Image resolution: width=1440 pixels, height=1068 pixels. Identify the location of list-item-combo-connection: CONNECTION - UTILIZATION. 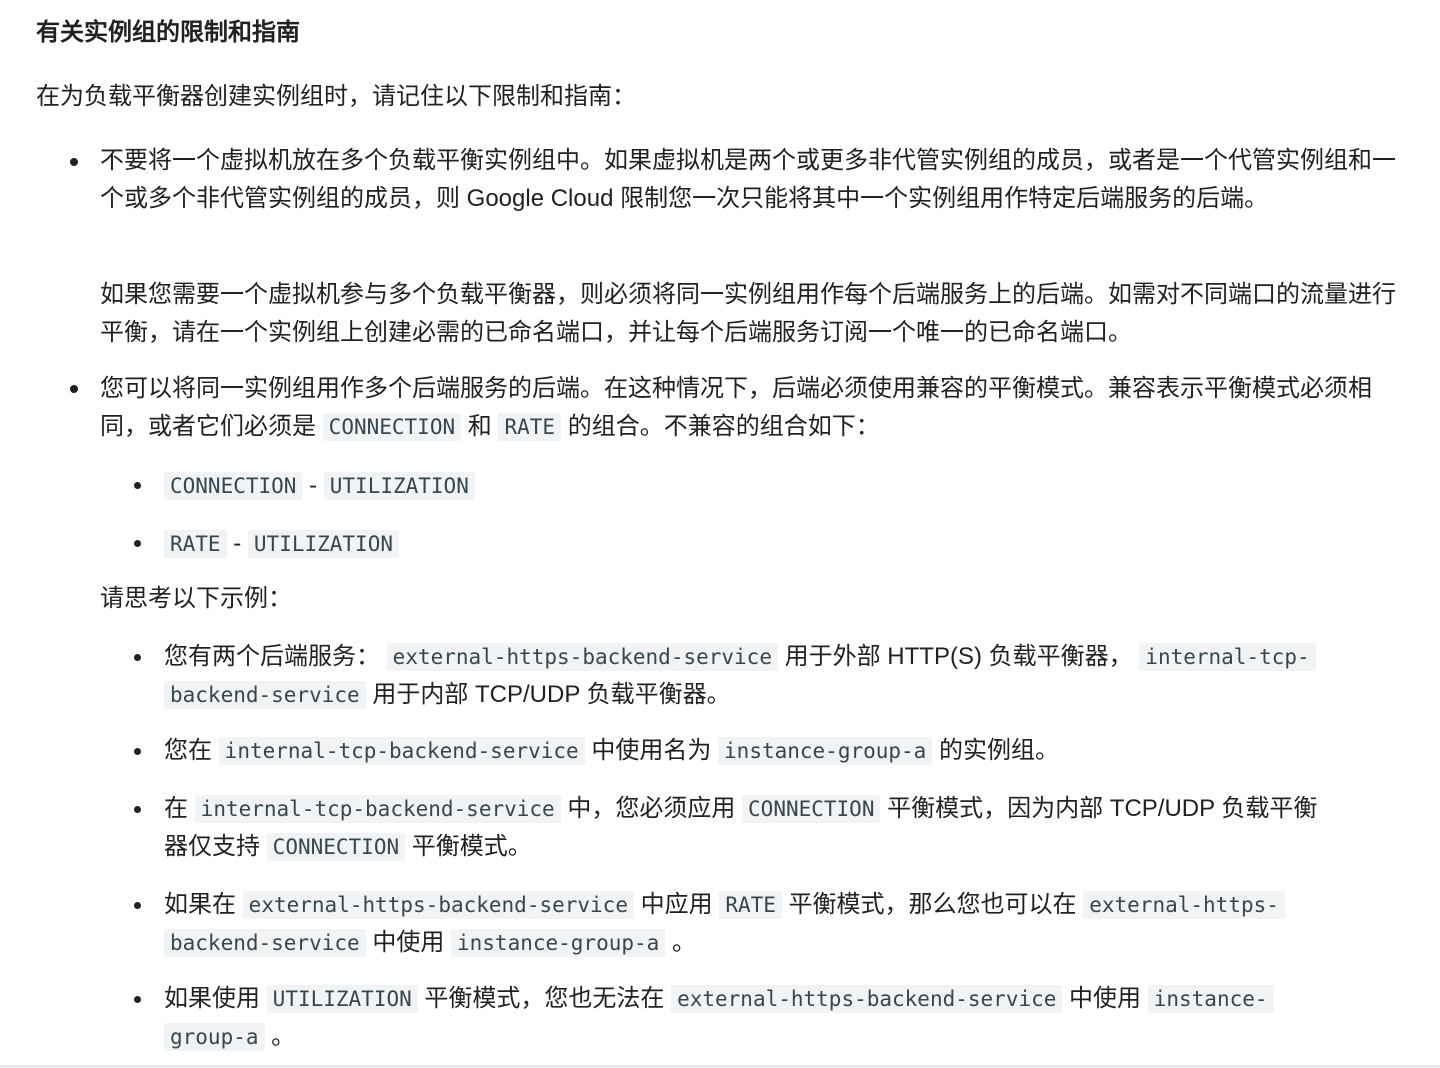
(789, 486).